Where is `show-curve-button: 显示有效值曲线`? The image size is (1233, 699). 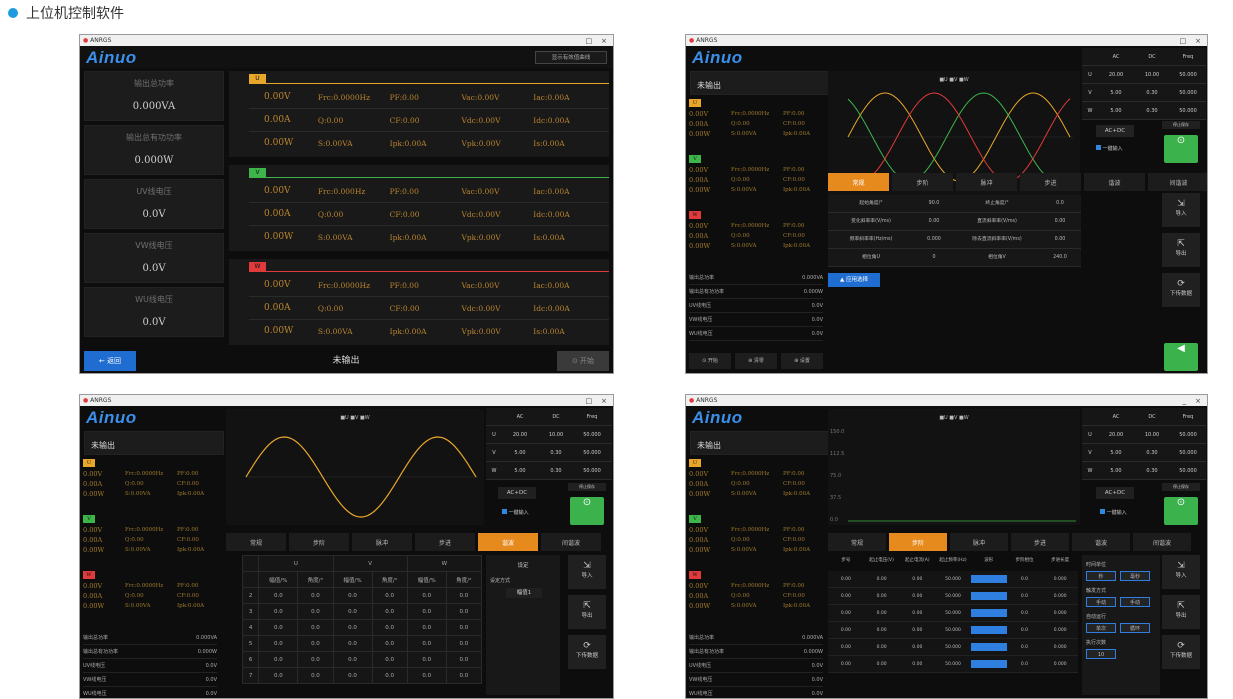
show-curve-button: 显示有效值曲线 is located at coordinates (571, 57).